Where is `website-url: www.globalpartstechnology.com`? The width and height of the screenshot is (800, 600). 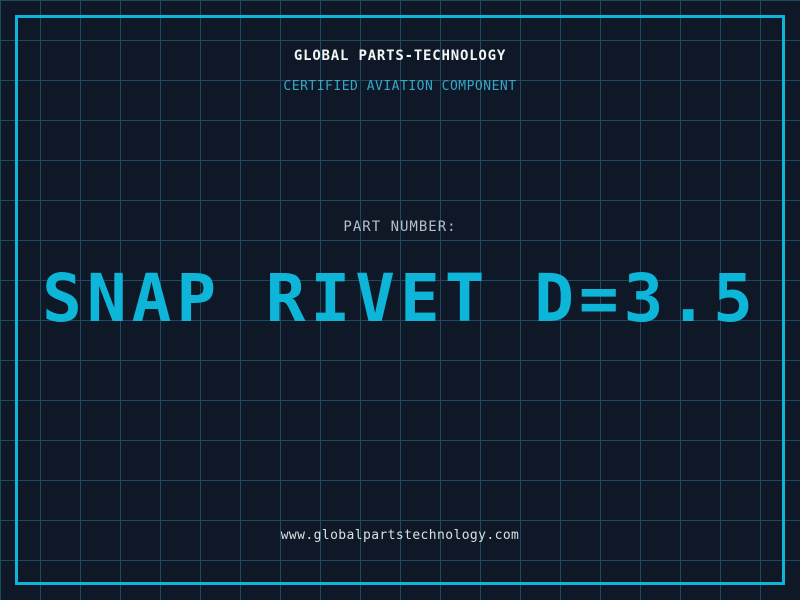
website-url: www.globalpartstechnology.com is located at coordinates (400, 535).